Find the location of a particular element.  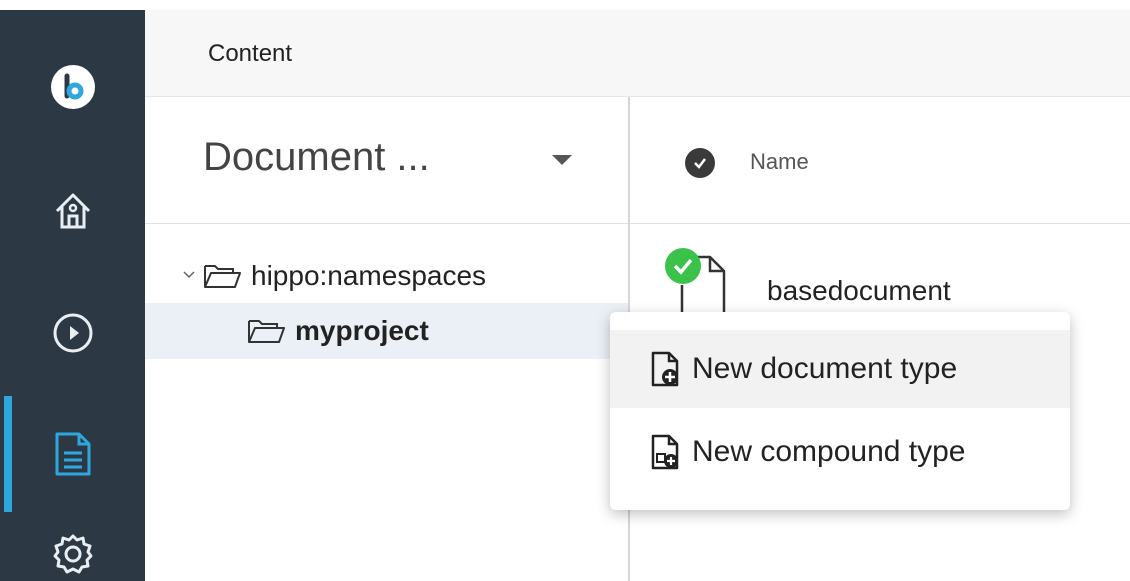

tree-item-namespaces: hippo:namespaces is located at coordinates (386, 276).